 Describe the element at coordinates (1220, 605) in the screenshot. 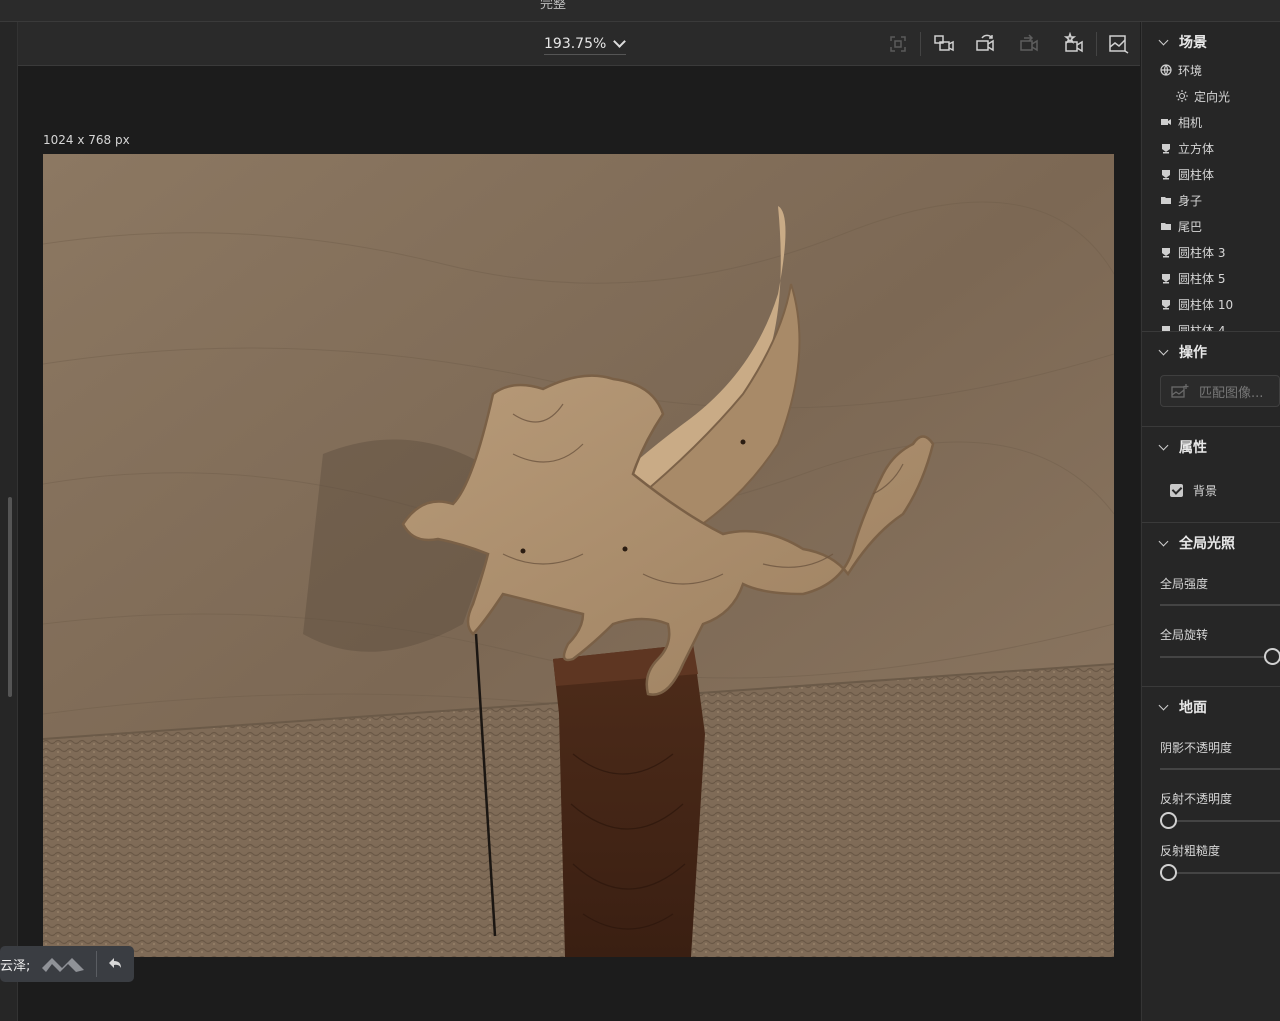

I see `global-intensity-track` at that location.